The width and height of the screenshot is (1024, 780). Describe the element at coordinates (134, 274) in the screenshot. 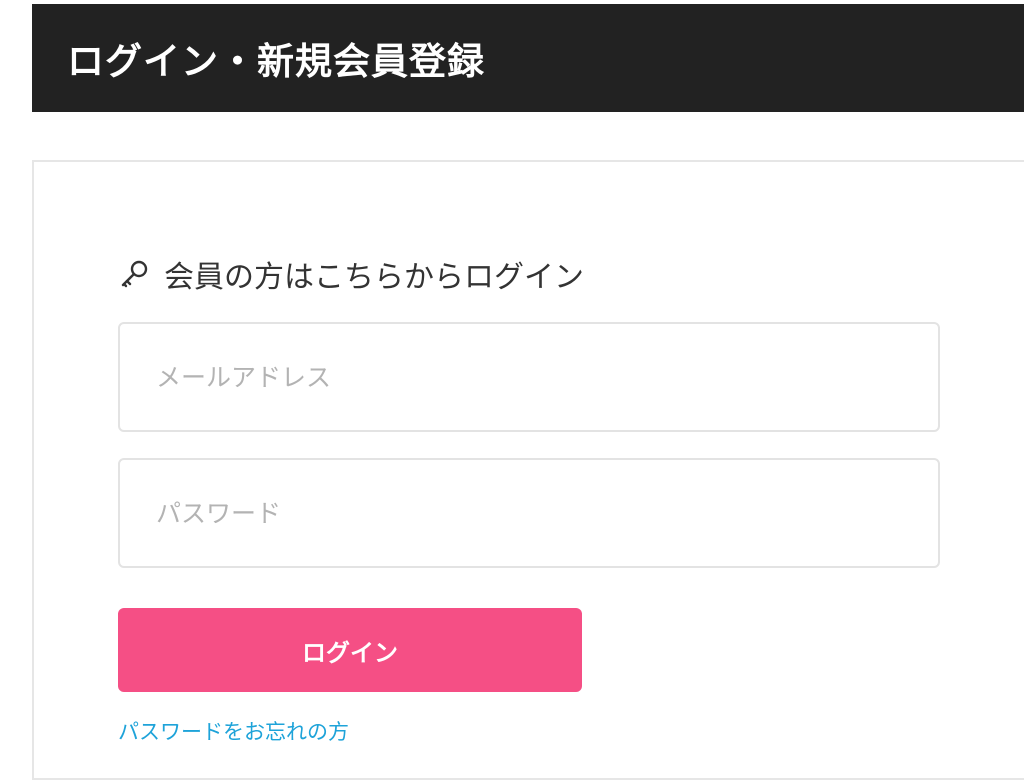

I see `key-icon` at that location.